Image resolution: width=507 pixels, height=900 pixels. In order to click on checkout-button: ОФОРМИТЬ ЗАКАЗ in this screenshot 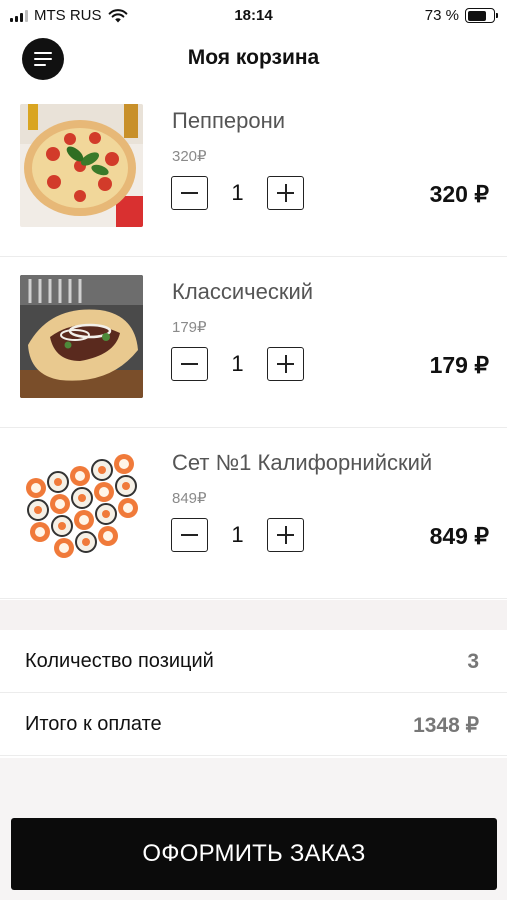, I will do `click(254, 854)`.